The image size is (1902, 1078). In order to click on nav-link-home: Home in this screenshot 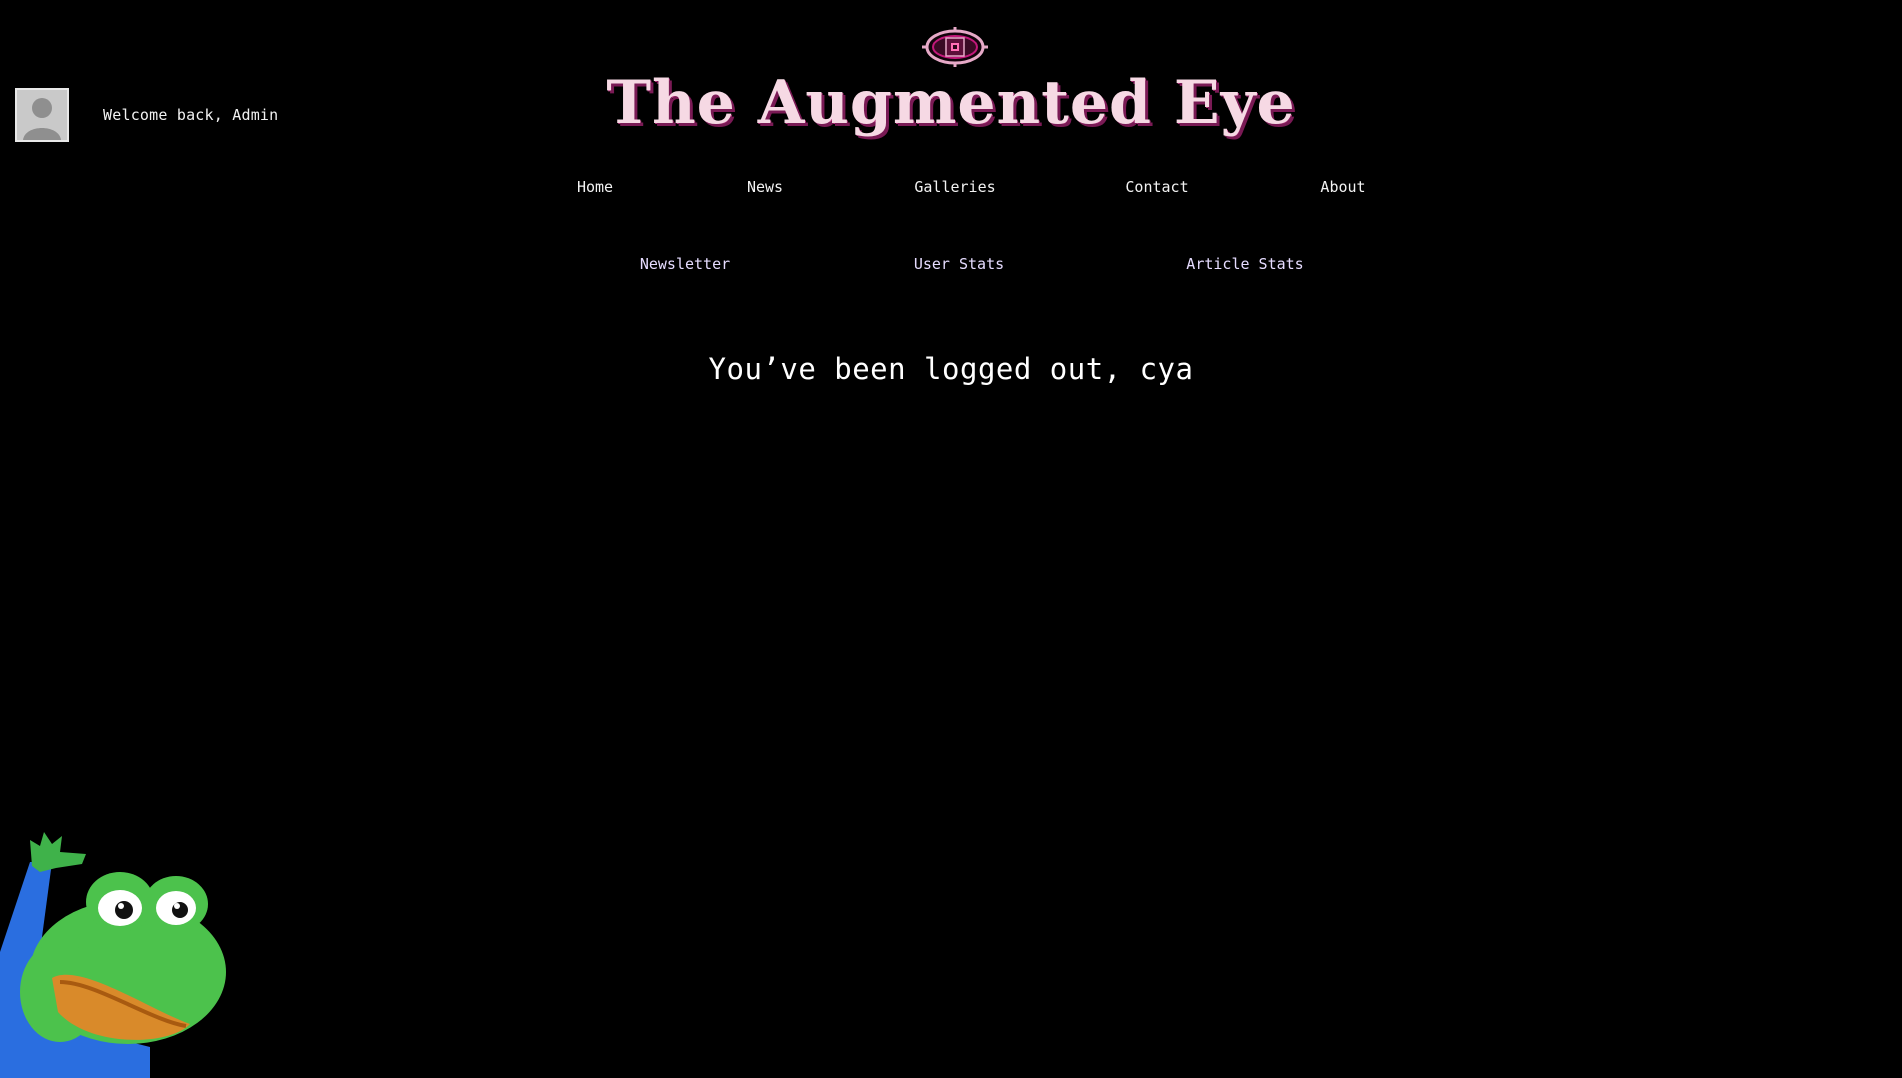, I will do `click(595, 187)`.